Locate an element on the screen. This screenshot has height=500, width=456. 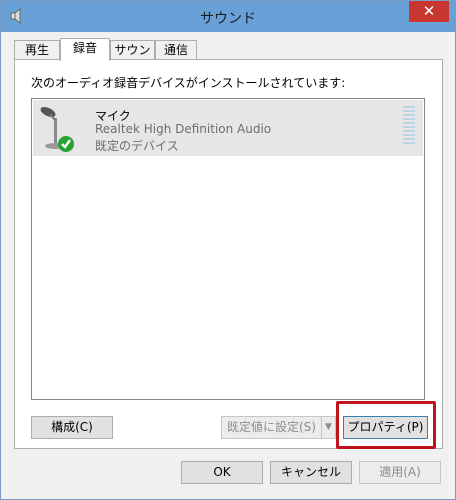
cancel-label: キャンセル is located at coordinates (310, 472).